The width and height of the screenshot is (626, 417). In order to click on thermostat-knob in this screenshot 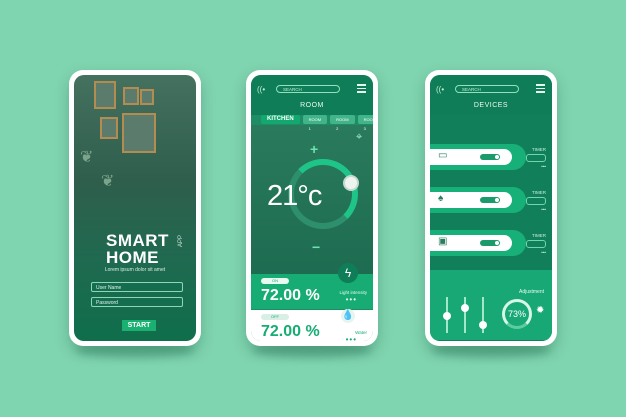, I will do `click(351, 183)`.